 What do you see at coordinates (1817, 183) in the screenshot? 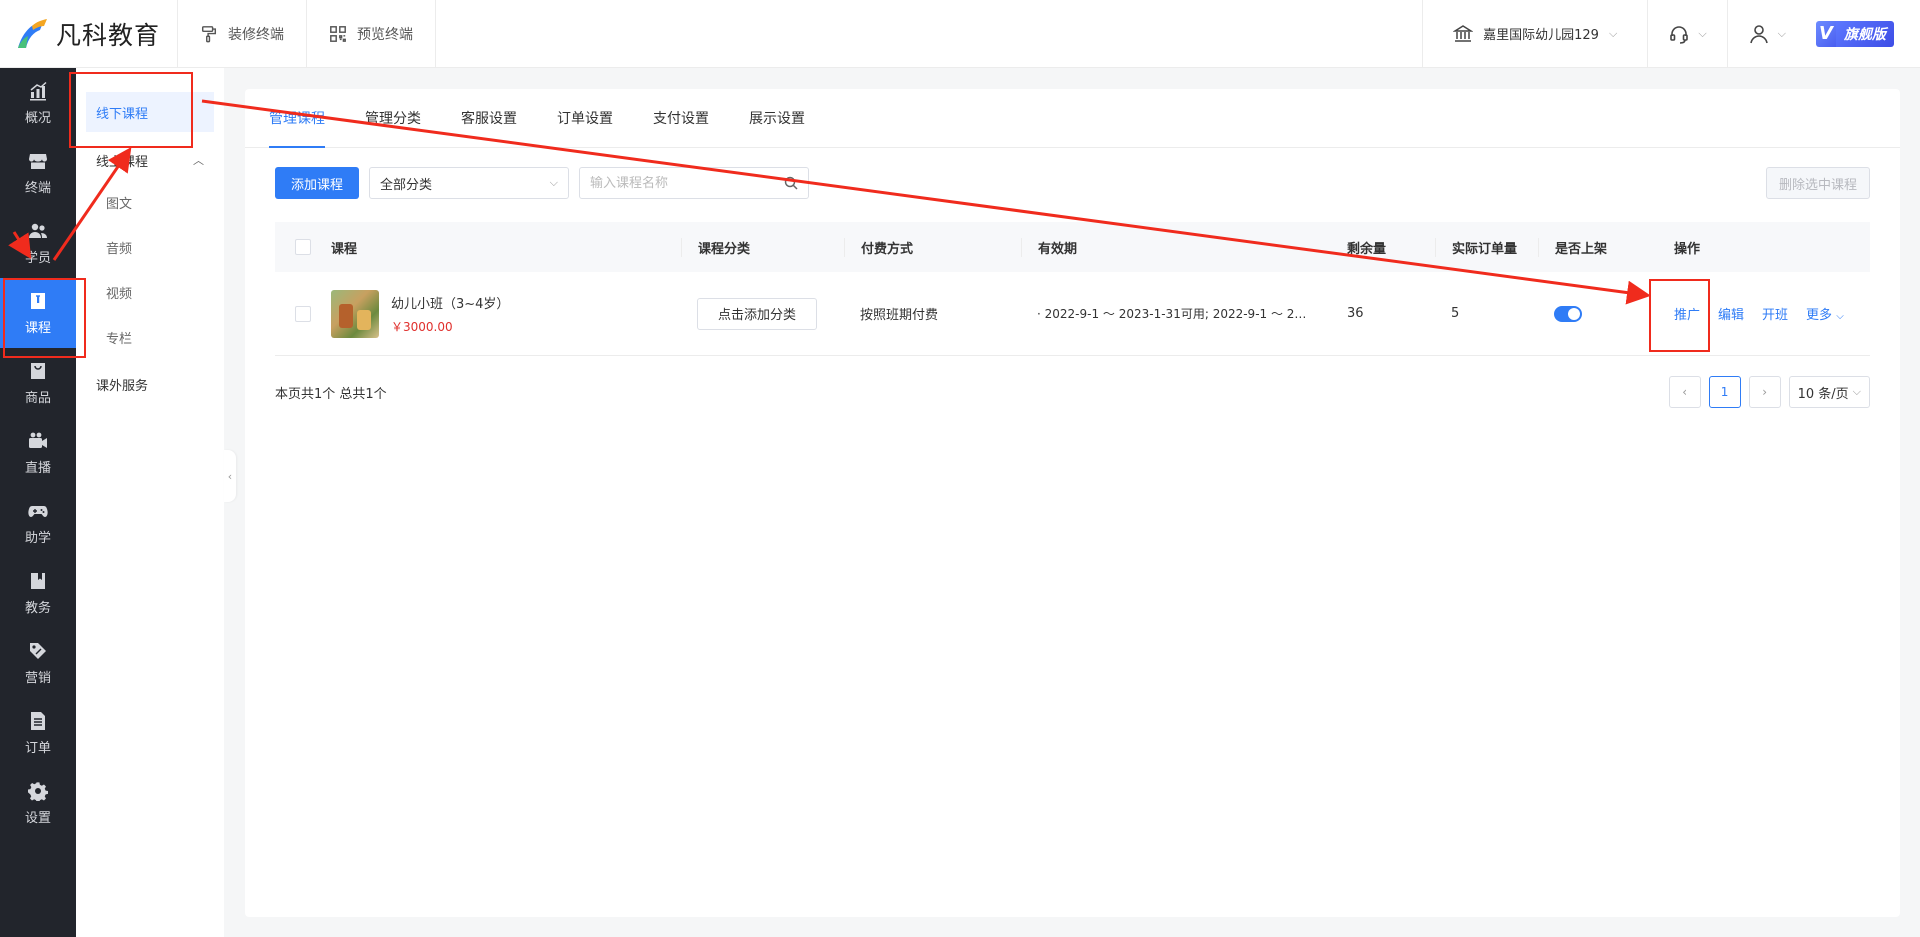
I see `delete-selected-button: 删除选中课程` at bounding box center [1817, 183].